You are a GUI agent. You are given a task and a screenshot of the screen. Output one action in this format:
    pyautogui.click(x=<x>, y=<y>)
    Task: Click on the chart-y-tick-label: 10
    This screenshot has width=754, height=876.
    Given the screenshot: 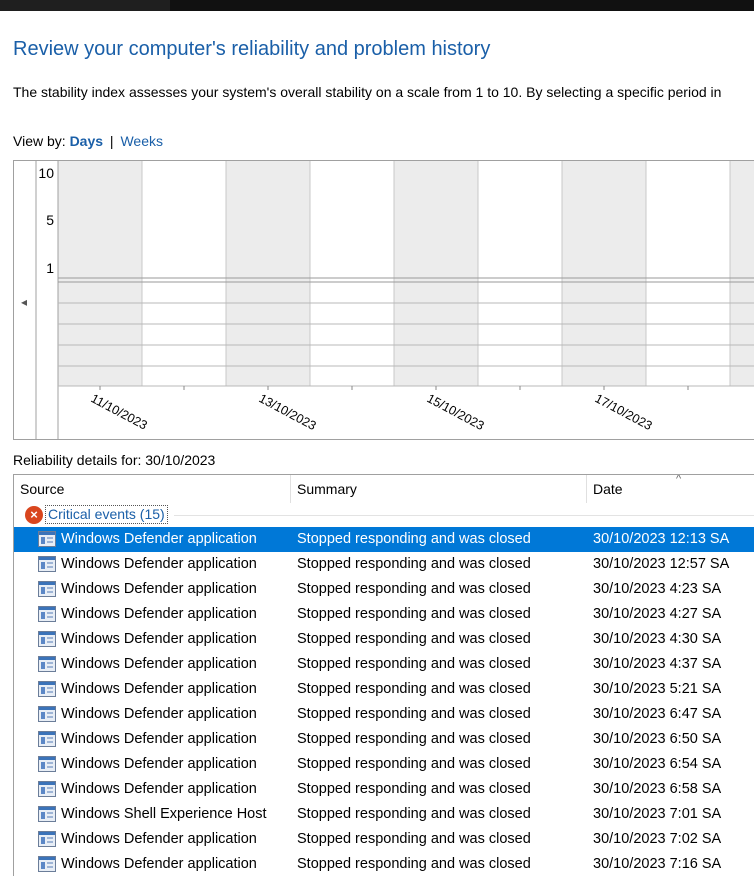 What is the action you would take?
    pyautogui.click(x=46, y=173)
    